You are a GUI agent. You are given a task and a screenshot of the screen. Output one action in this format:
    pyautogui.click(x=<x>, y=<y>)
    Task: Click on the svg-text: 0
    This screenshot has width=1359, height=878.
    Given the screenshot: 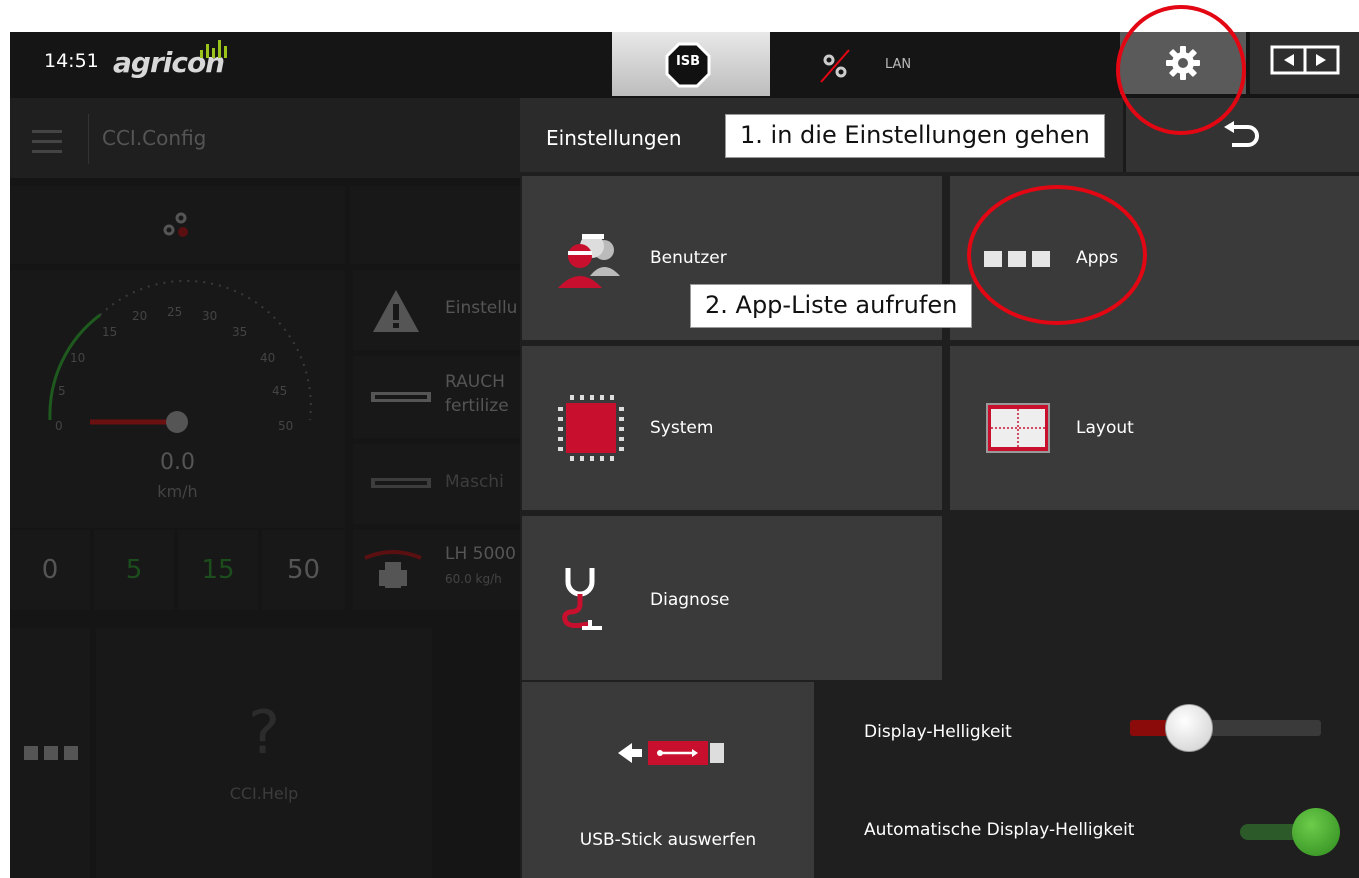 What is the action you would take?
    pyautogui.click(x=59, y=426)
    